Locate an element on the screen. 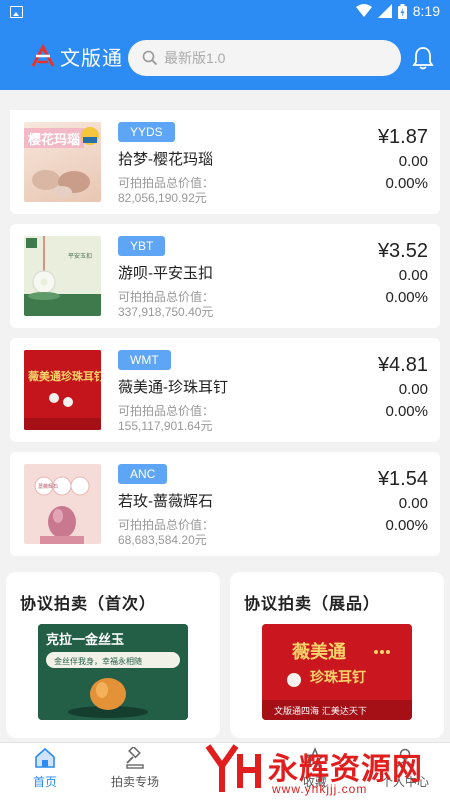  status-bar: 8:19 is located at coordinates (225, 13).